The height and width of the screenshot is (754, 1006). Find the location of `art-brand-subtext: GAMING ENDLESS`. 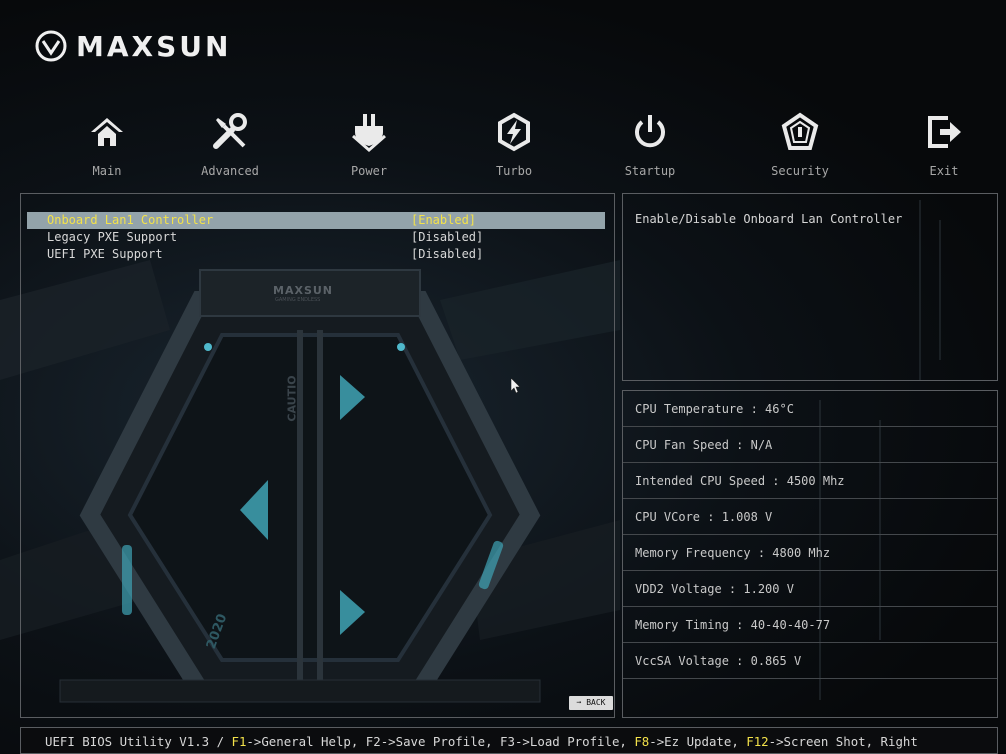

art-brand-subtext: GAMING ENDLESS is located at coordinates (298, 300).